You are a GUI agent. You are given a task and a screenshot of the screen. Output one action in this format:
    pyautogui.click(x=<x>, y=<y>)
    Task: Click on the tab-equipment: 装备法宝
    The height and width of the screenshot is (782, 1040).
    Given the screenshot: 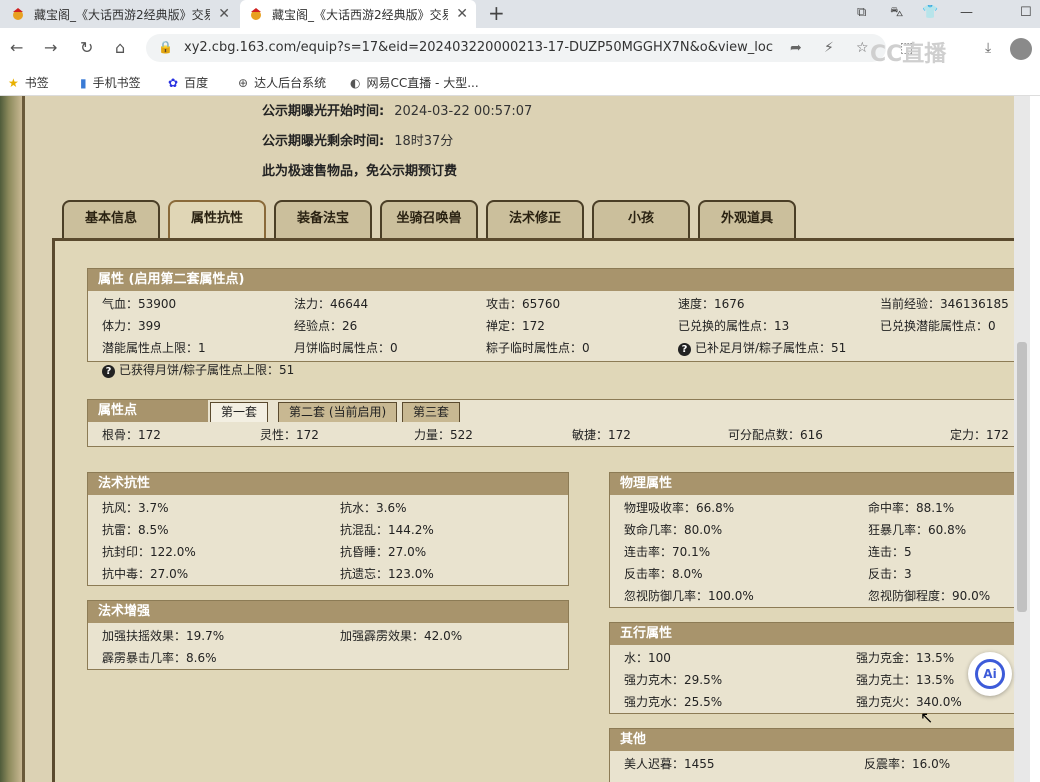 What is the action you would take?
    pyautogui.click(x=323, y=219)
    